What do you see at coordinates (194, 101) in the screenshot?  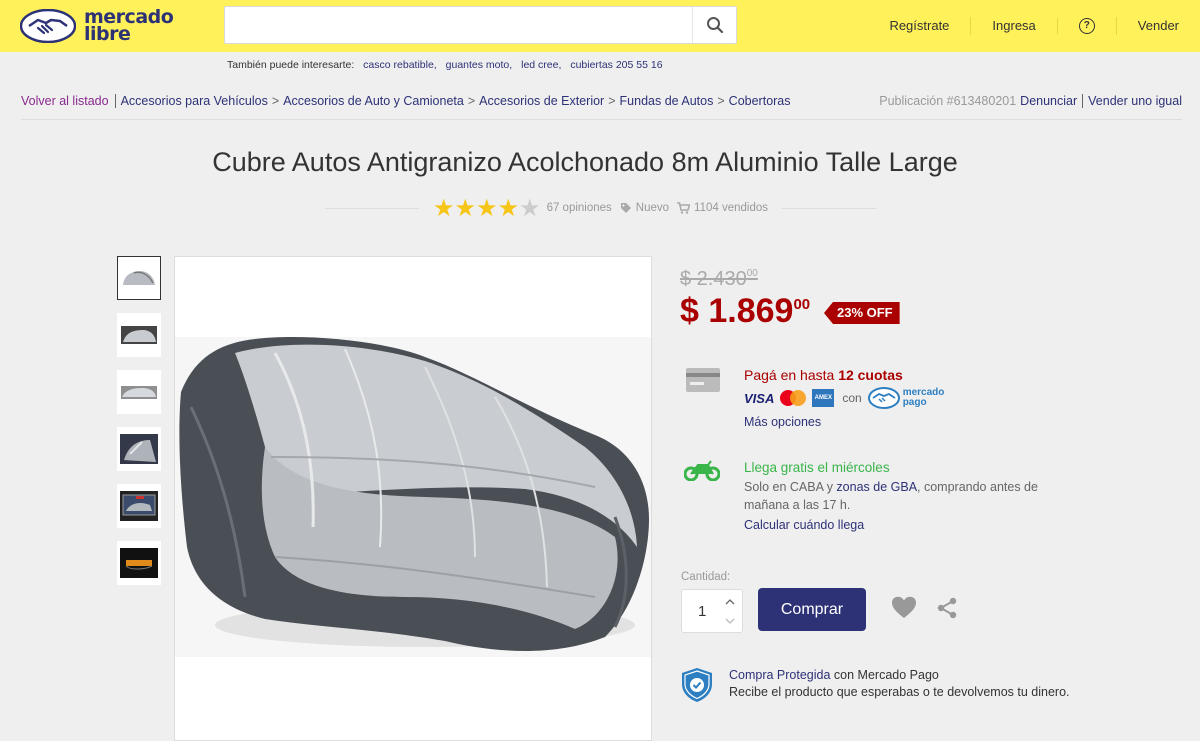 I see `breadcrumb-item: Accesorios para Vehículos` at bounding box center [194, 101].